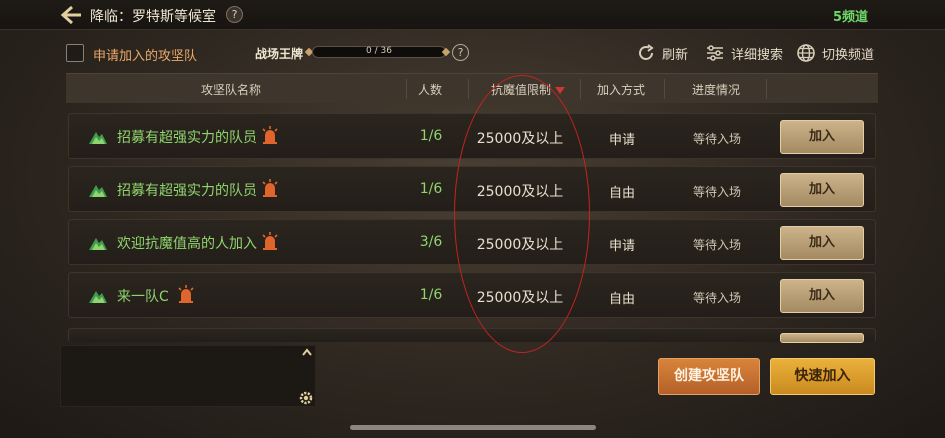 Image resolution: width=945 pixels, height=438 pixels. Describe the element at coordinates (472, 335) in the screenshot. I see `table-row-partial` at that location.